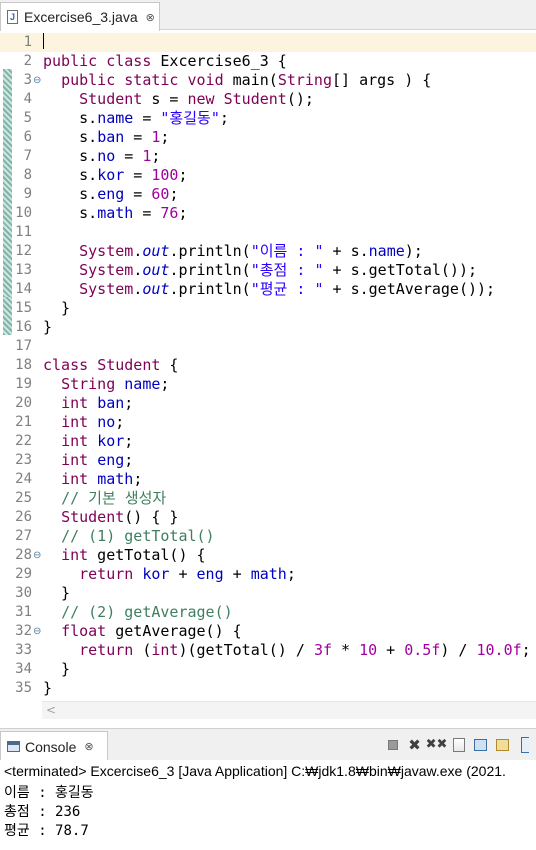 Image resolution: width=536 pixels, height=850 pixels. I want to click on line-number: 33, so click(23, 650).